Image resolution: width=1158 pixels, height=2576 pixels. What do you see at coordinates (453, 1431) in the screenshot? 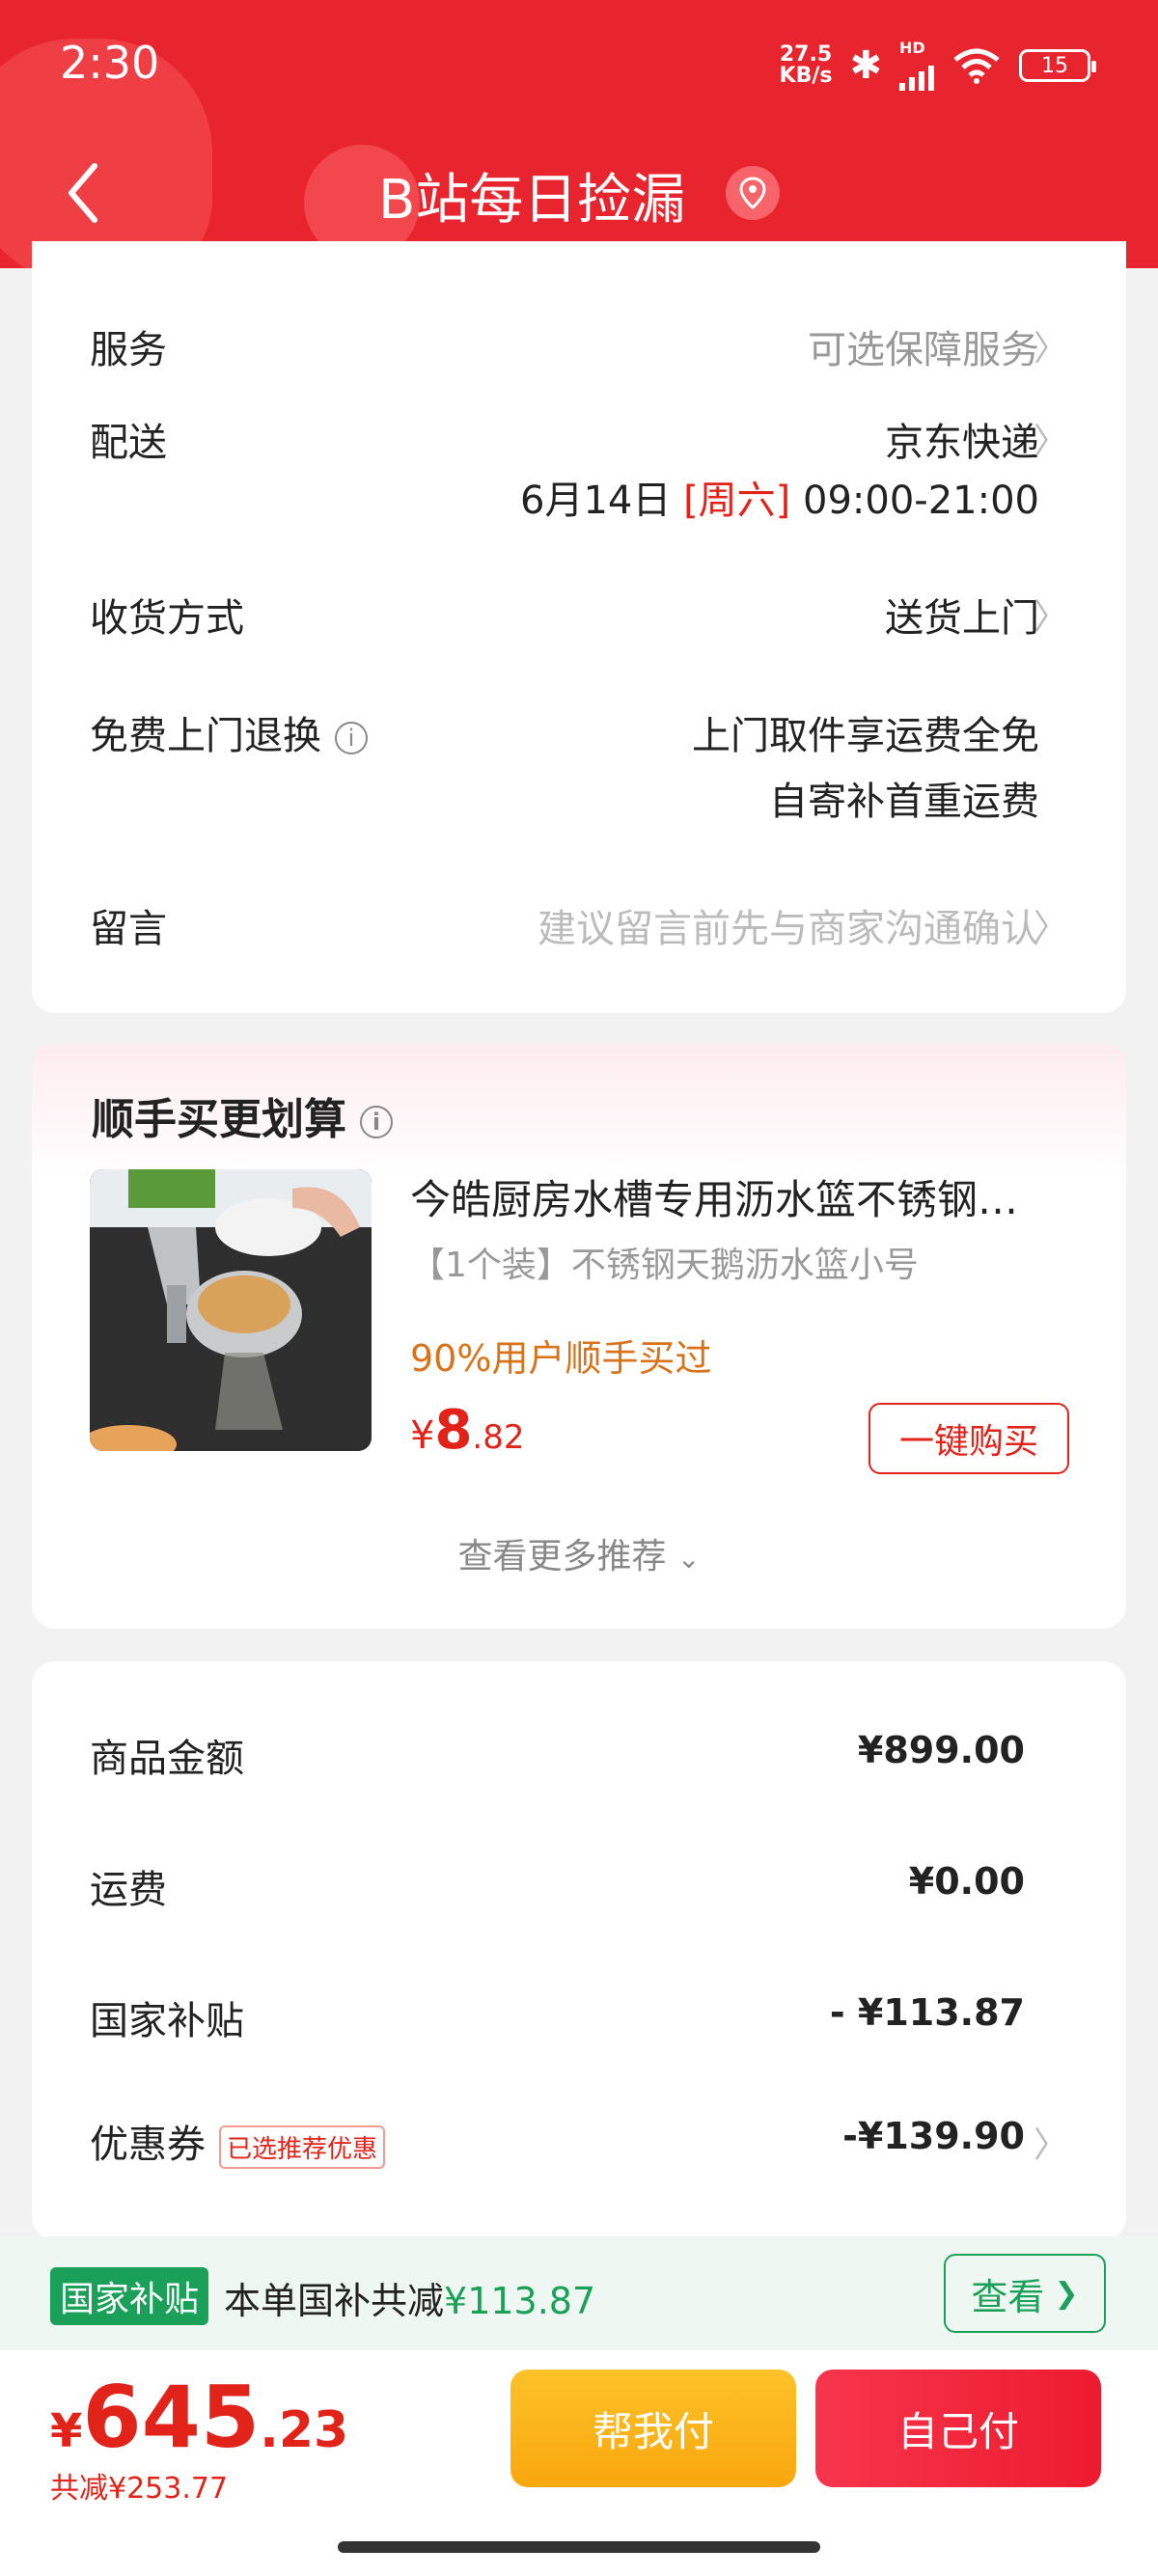
I see `price-integer: 8` at bounding box center [453, 1431].